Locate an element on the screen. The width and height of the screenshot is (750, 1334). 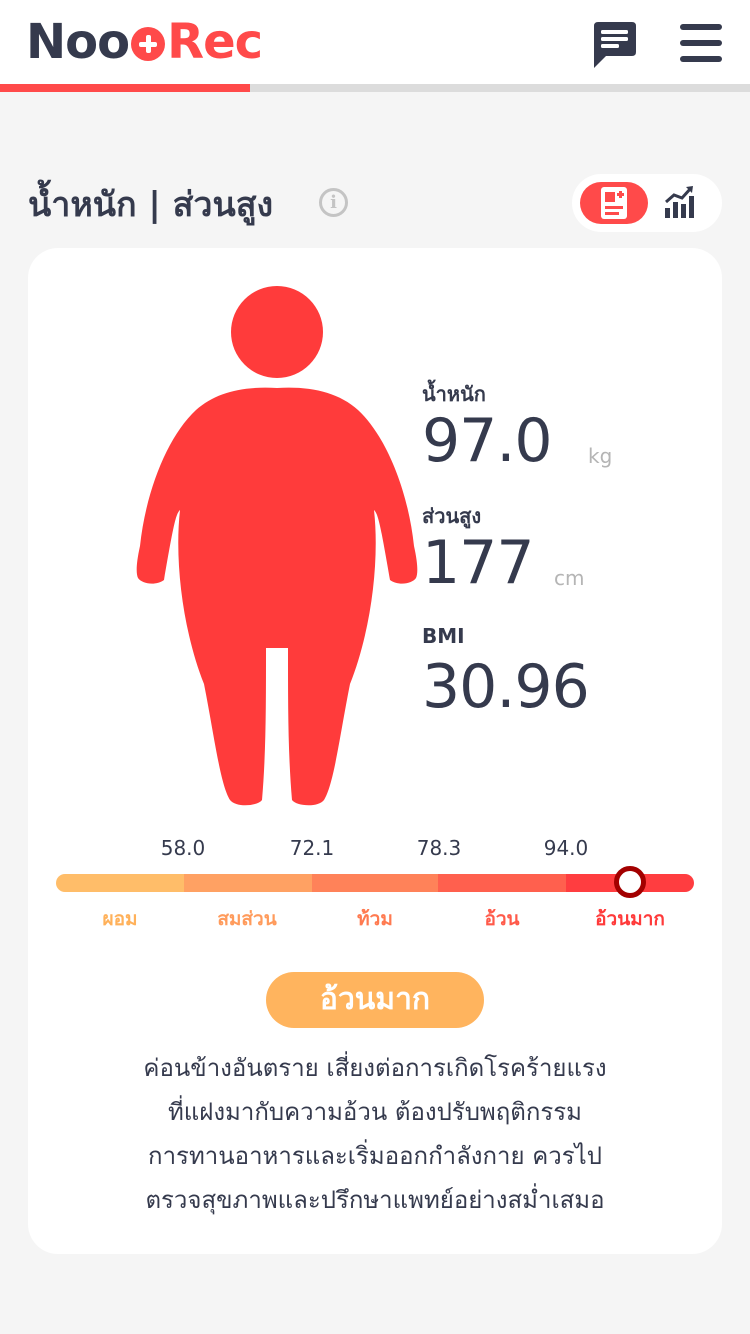
scale-segment-overweight is located at coordinates (375, 883).